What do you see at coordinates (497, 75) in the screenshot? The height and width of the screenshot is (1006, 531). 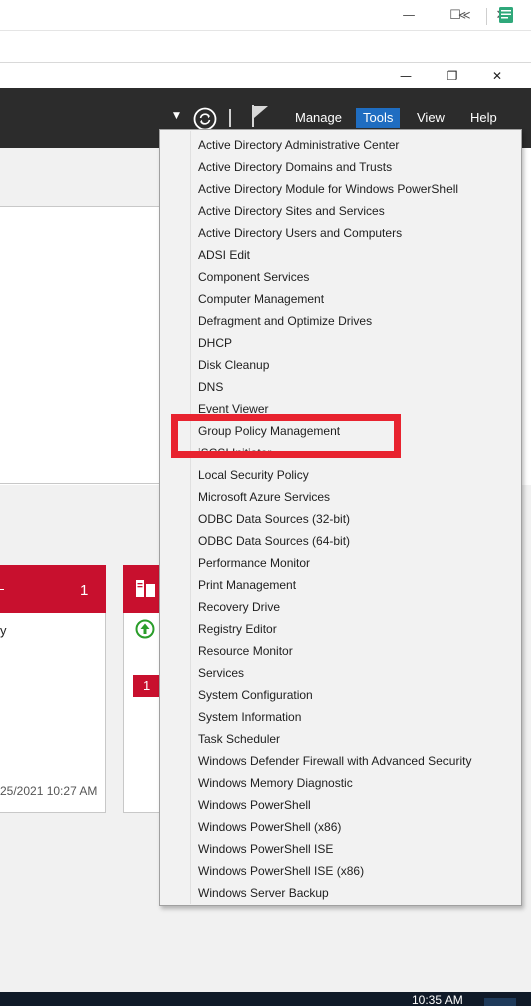 I see `inner-close-button: ✕` at bounding box center [497, 75].